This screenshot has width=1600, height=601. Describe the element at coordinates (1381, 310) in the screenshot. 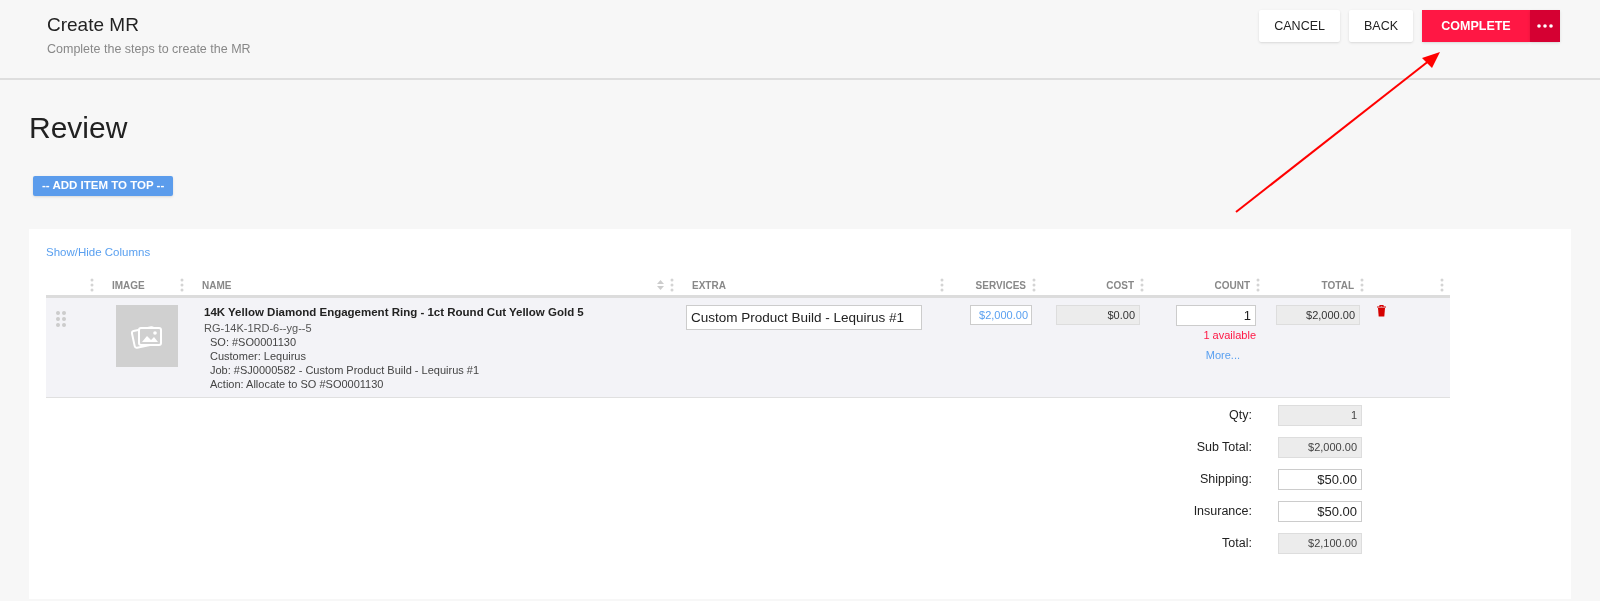

I see `delete-icon` at that location.